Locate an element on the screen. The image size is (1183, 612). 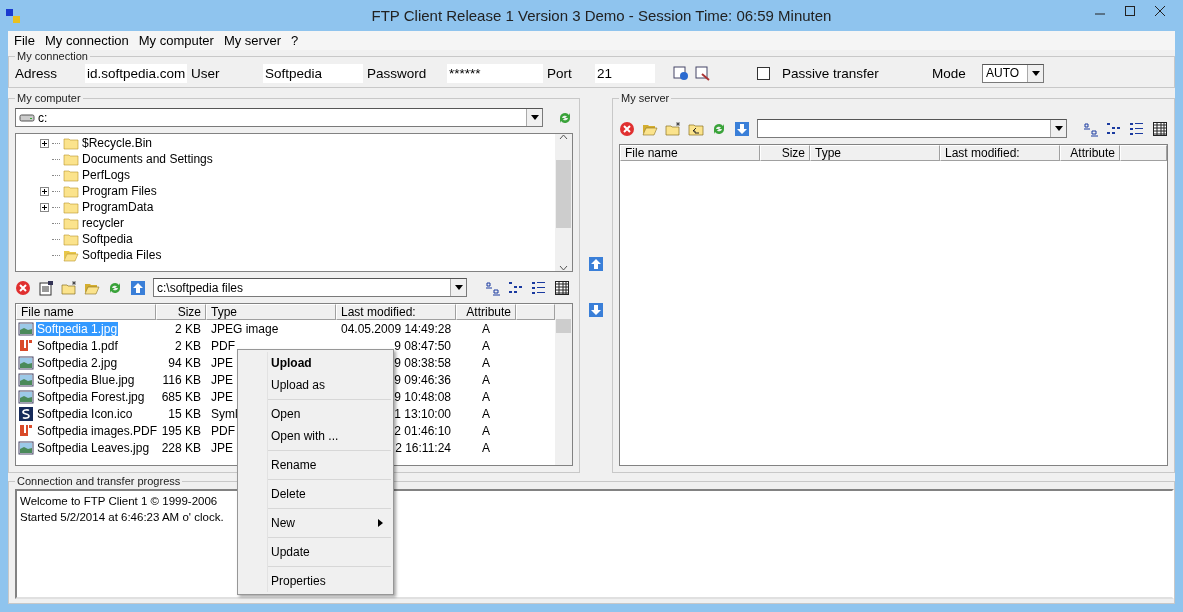
checkbox-label: Passive transfer is located at coordinates (831, 73).